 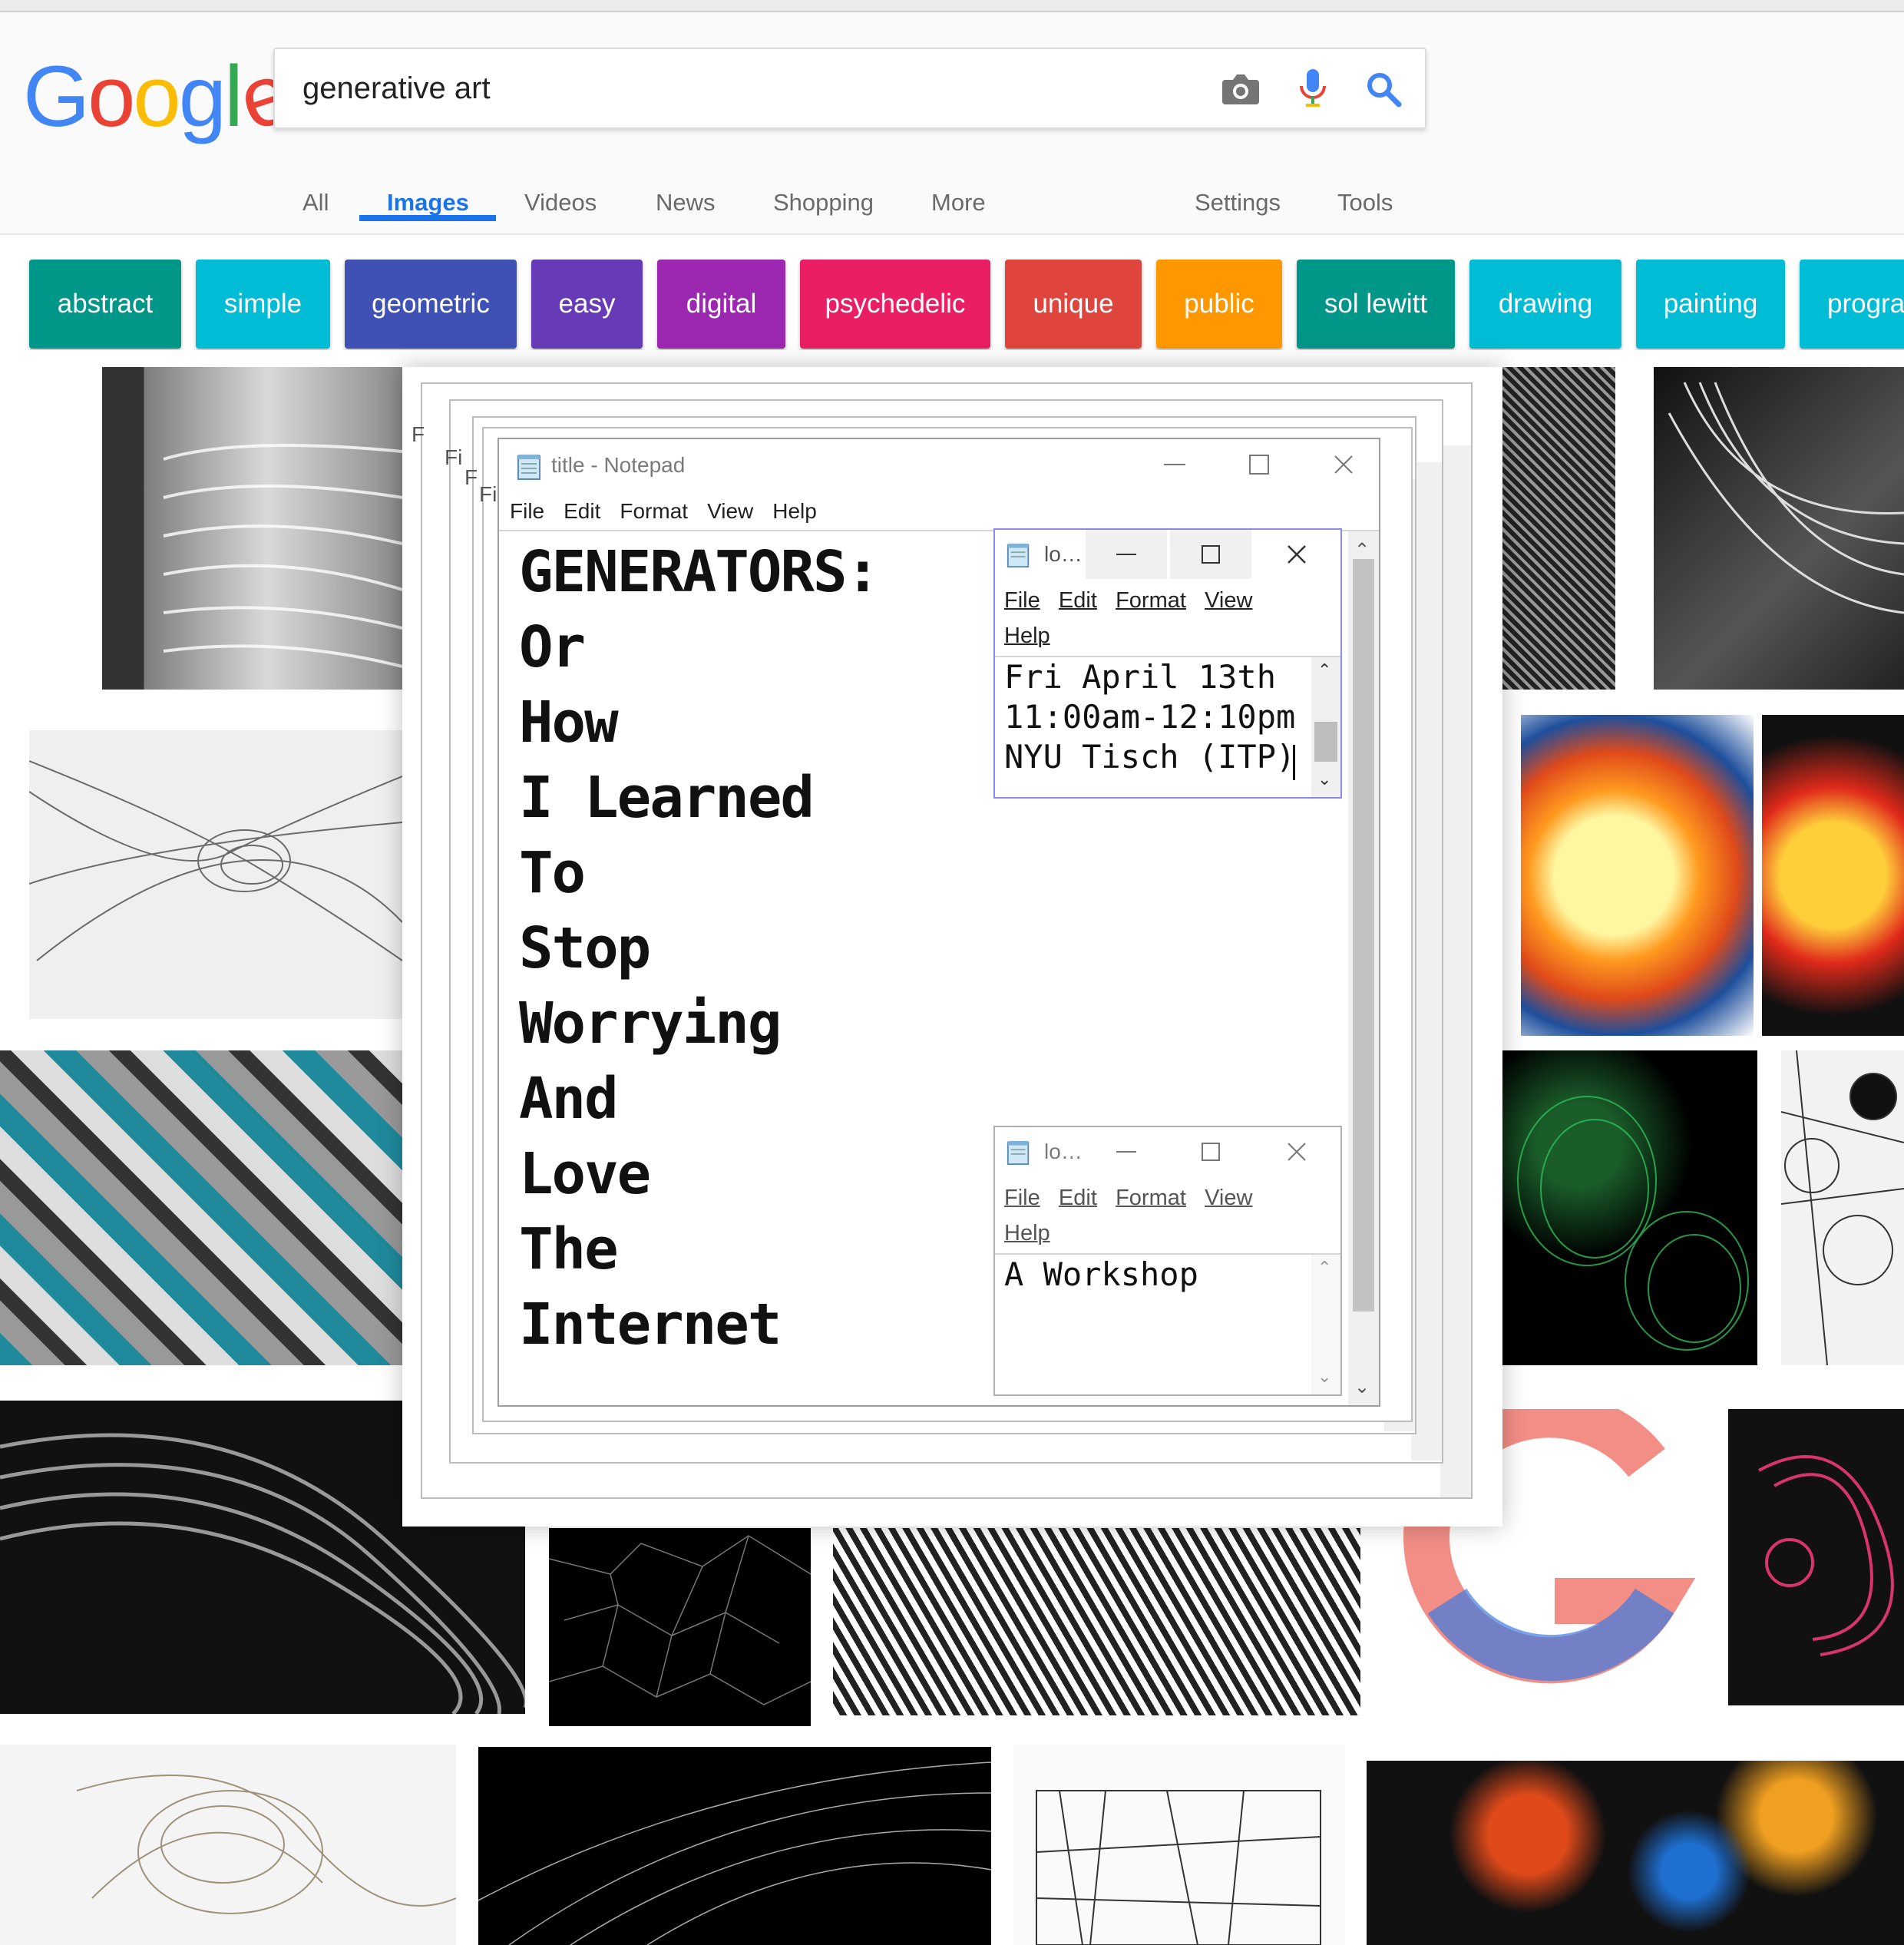 I want to click on search-box, so click(x=849, y=88).